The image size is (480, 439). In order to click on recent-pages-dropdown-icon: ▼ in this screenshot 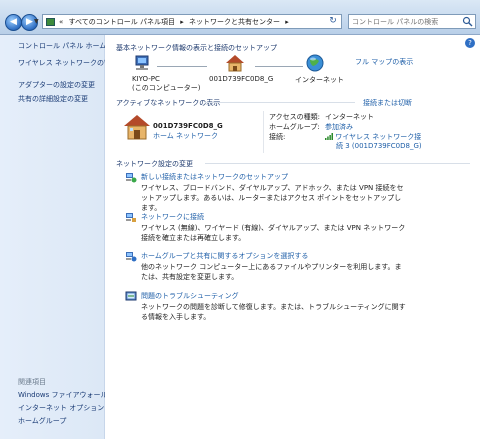, I will do `click(37, 21)`.